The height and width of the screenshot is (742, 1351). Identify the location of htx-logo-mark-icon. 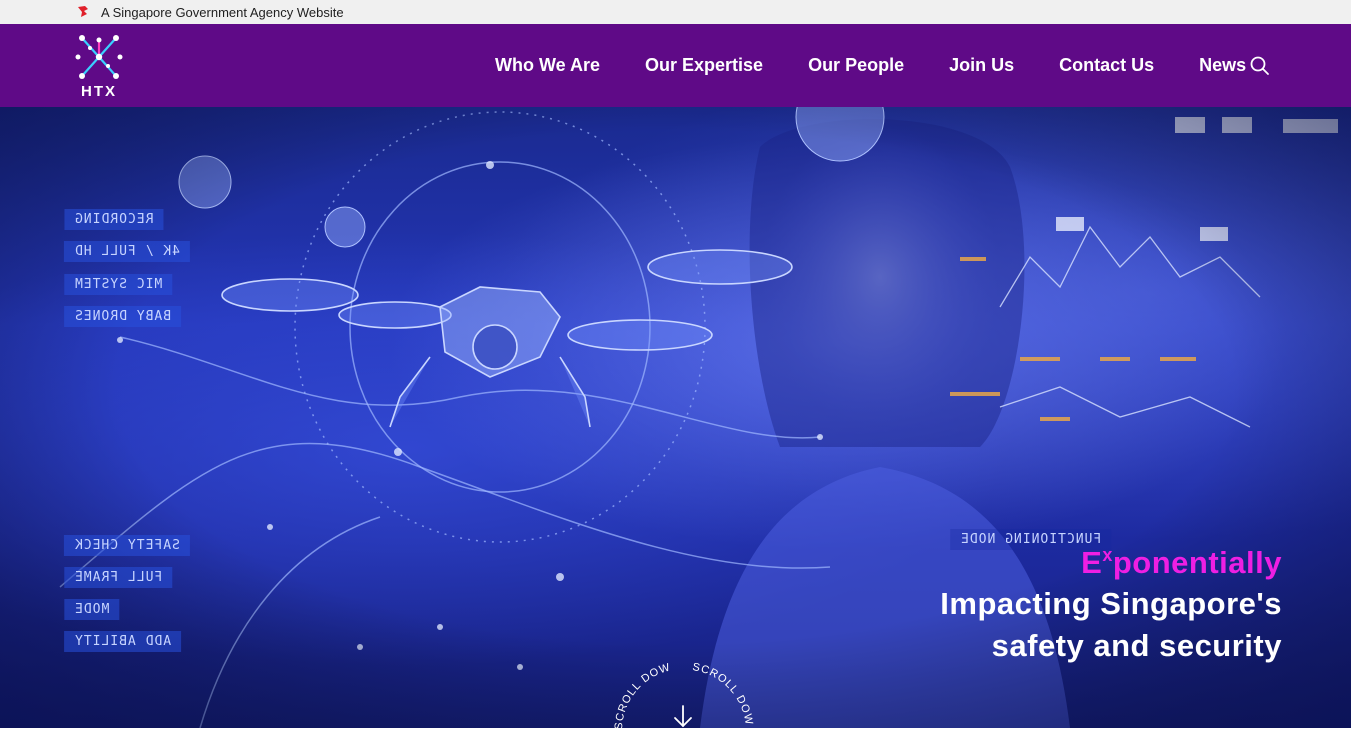
(99, 57).